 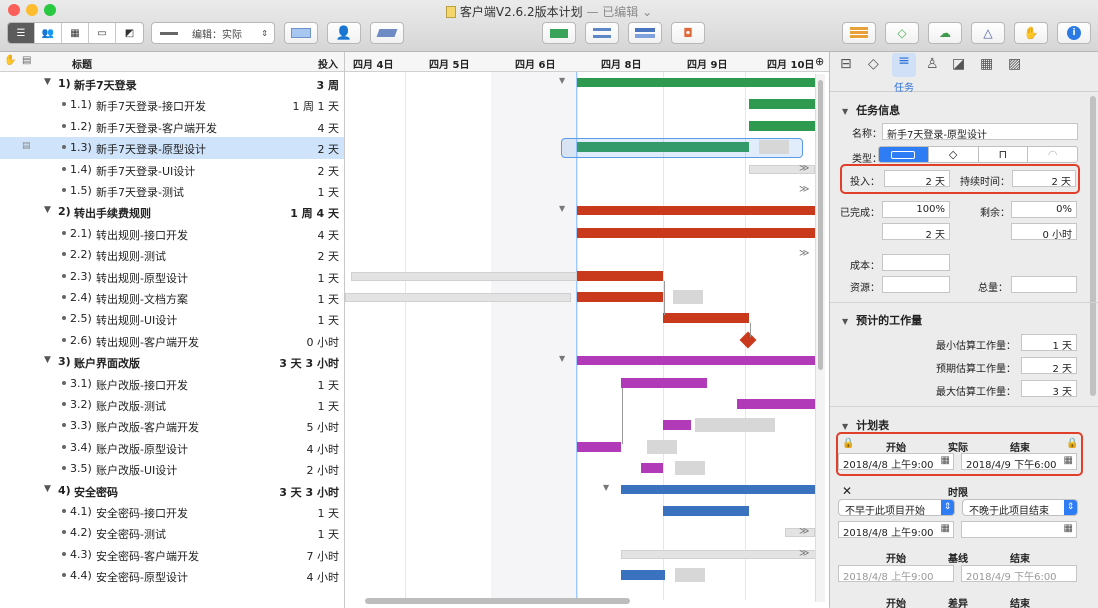 I want to click on table-view-icon: ▦, so click(x=75, y=33).